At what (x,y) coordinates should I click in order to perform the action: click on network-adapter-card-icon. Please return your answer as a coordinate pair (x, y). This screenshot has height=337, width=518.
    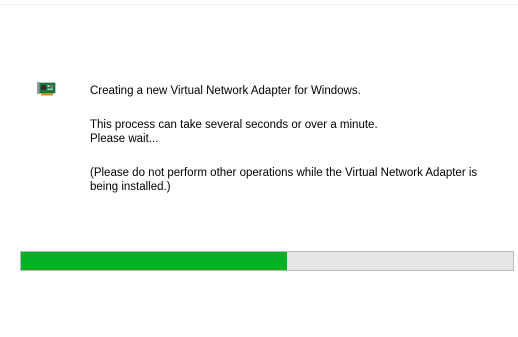
    Looking at the image, I should click on (47, 89).